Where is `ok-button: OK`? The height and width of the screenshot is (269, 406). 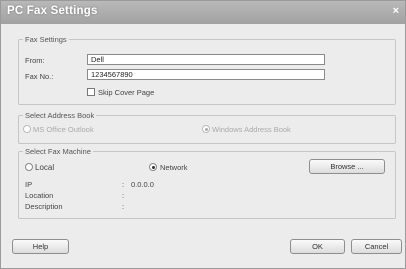 ok-button: OK is located at coordinates (317, 246).